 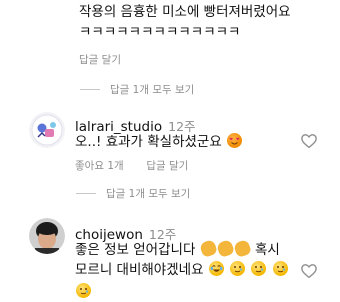 I want to click on comment-text-line: ㅋㅋㅋㅋㅋㅋㅋㅋㅋㅋㅋㅋㅋ, so click(x=160, y=32).